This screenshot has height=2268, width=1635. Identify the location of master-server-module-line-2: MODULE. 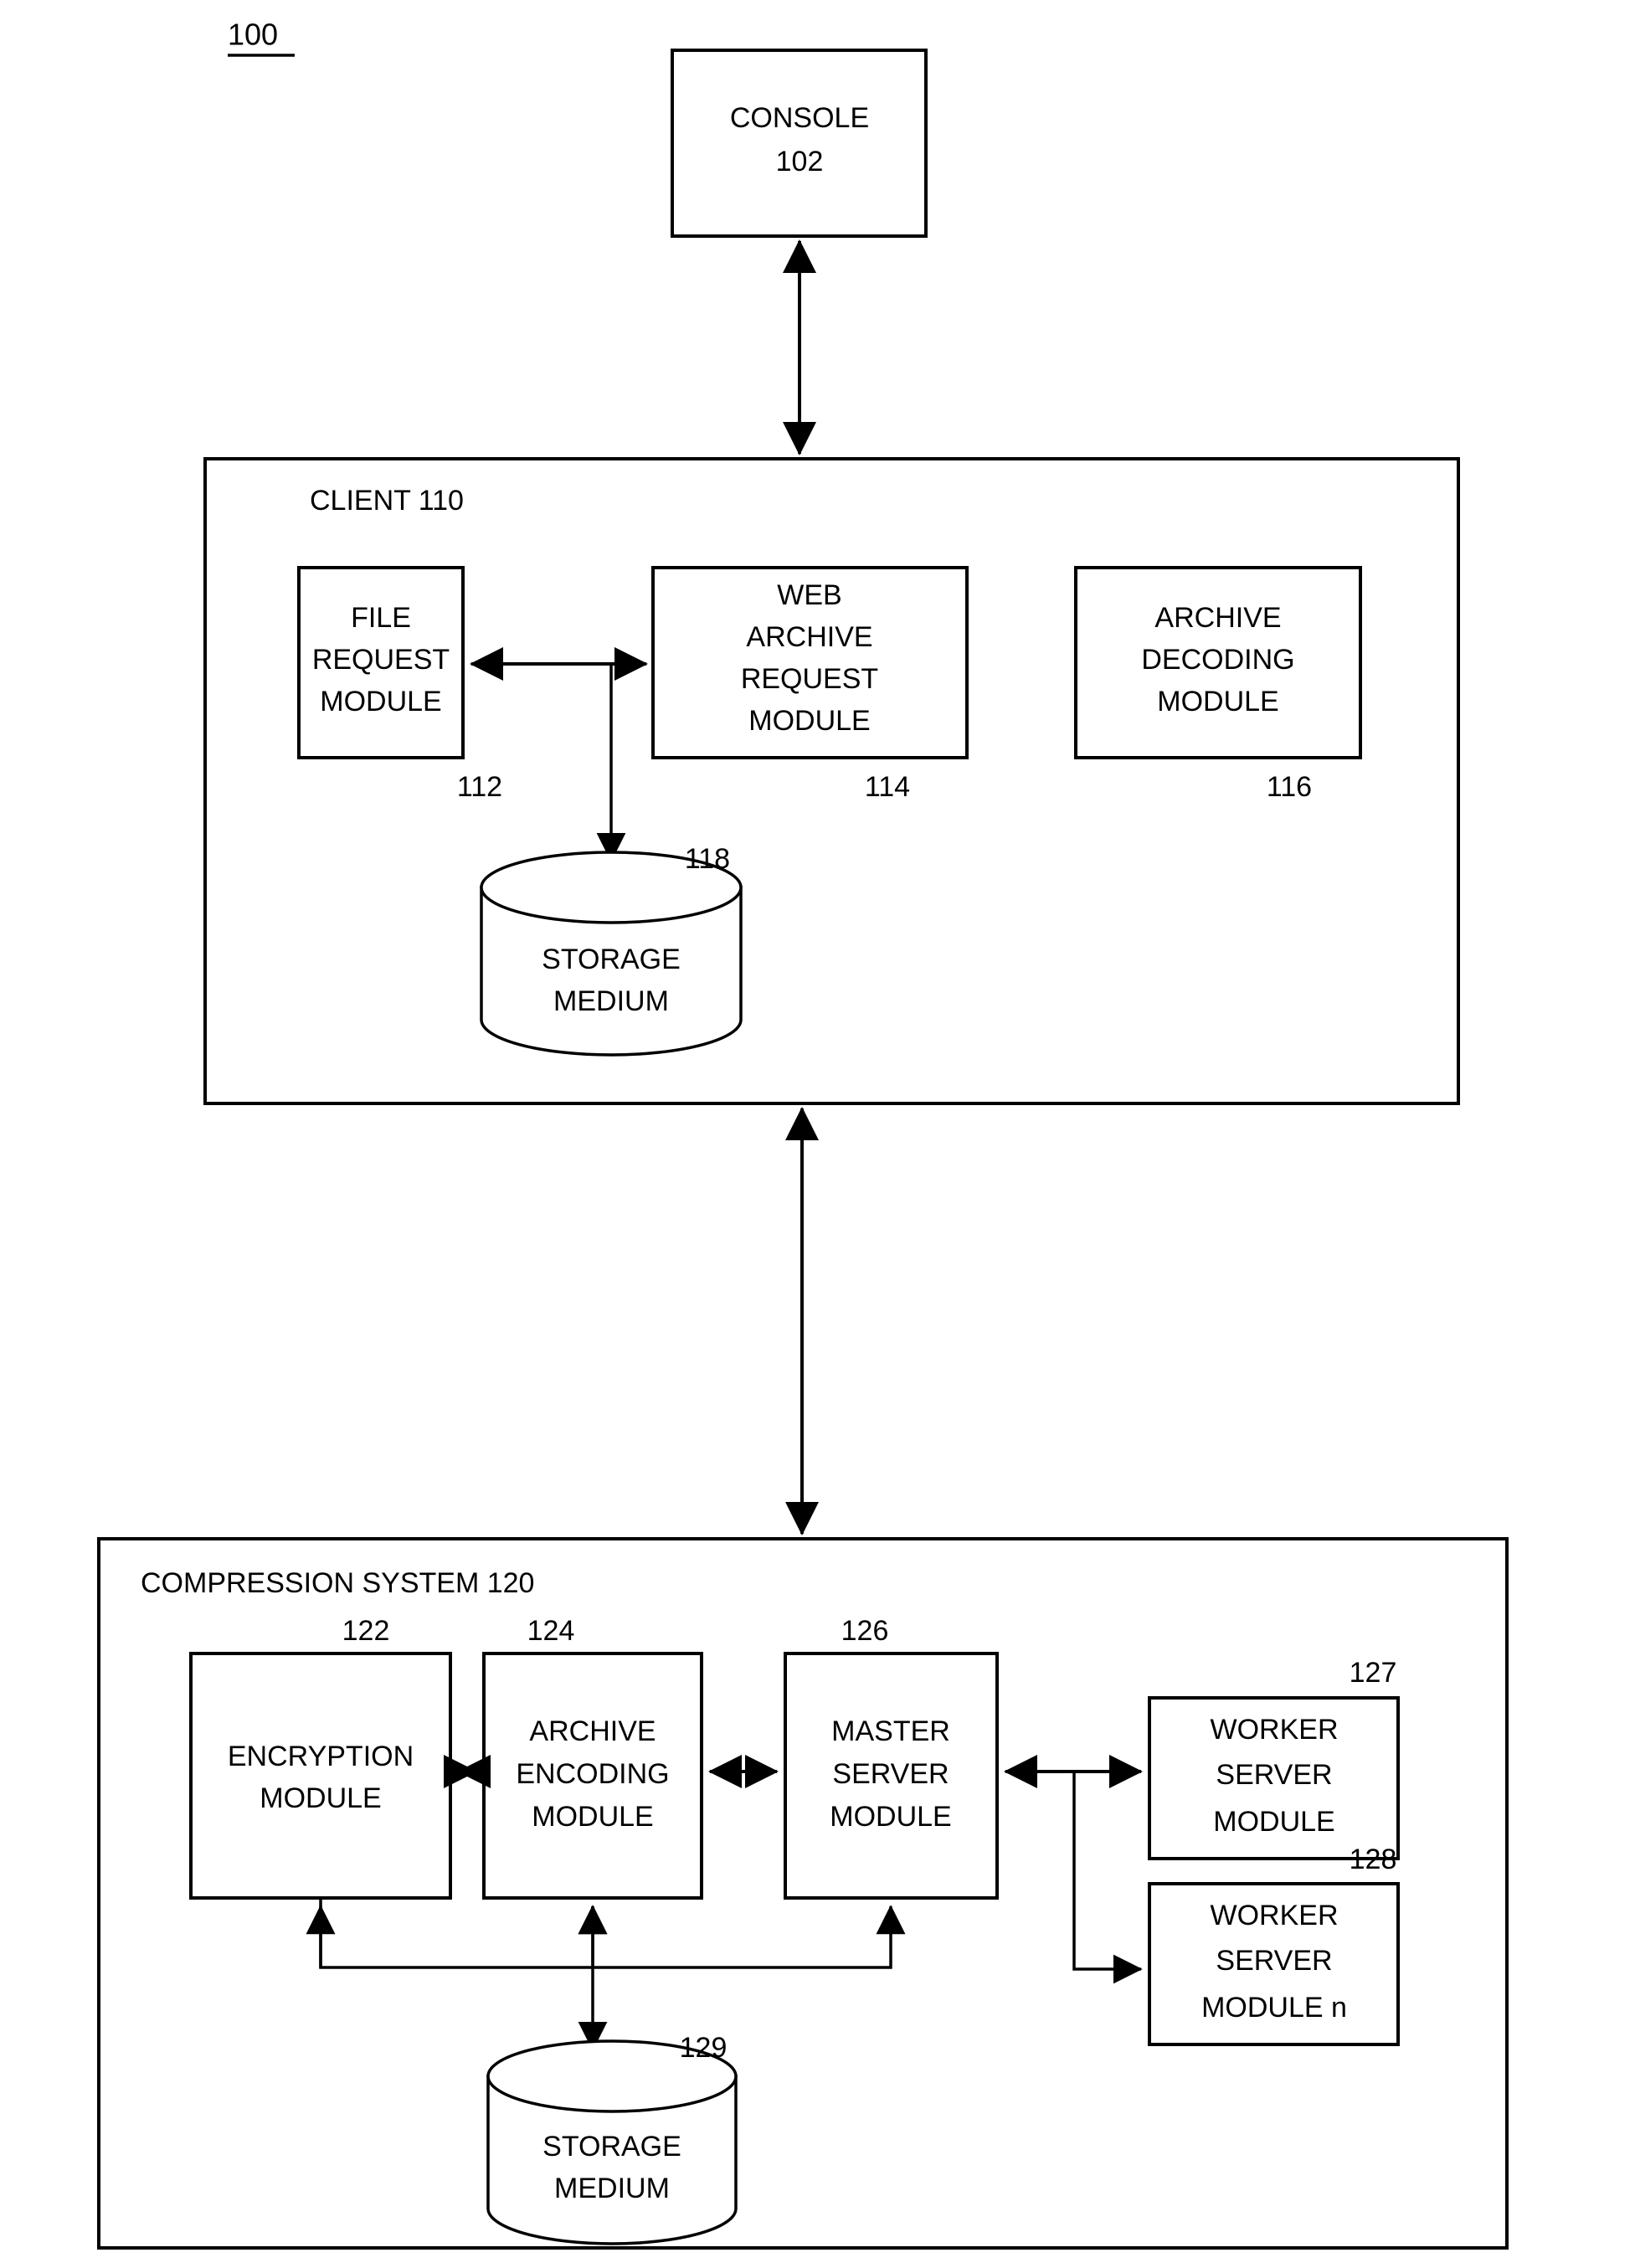
(890, 1817).